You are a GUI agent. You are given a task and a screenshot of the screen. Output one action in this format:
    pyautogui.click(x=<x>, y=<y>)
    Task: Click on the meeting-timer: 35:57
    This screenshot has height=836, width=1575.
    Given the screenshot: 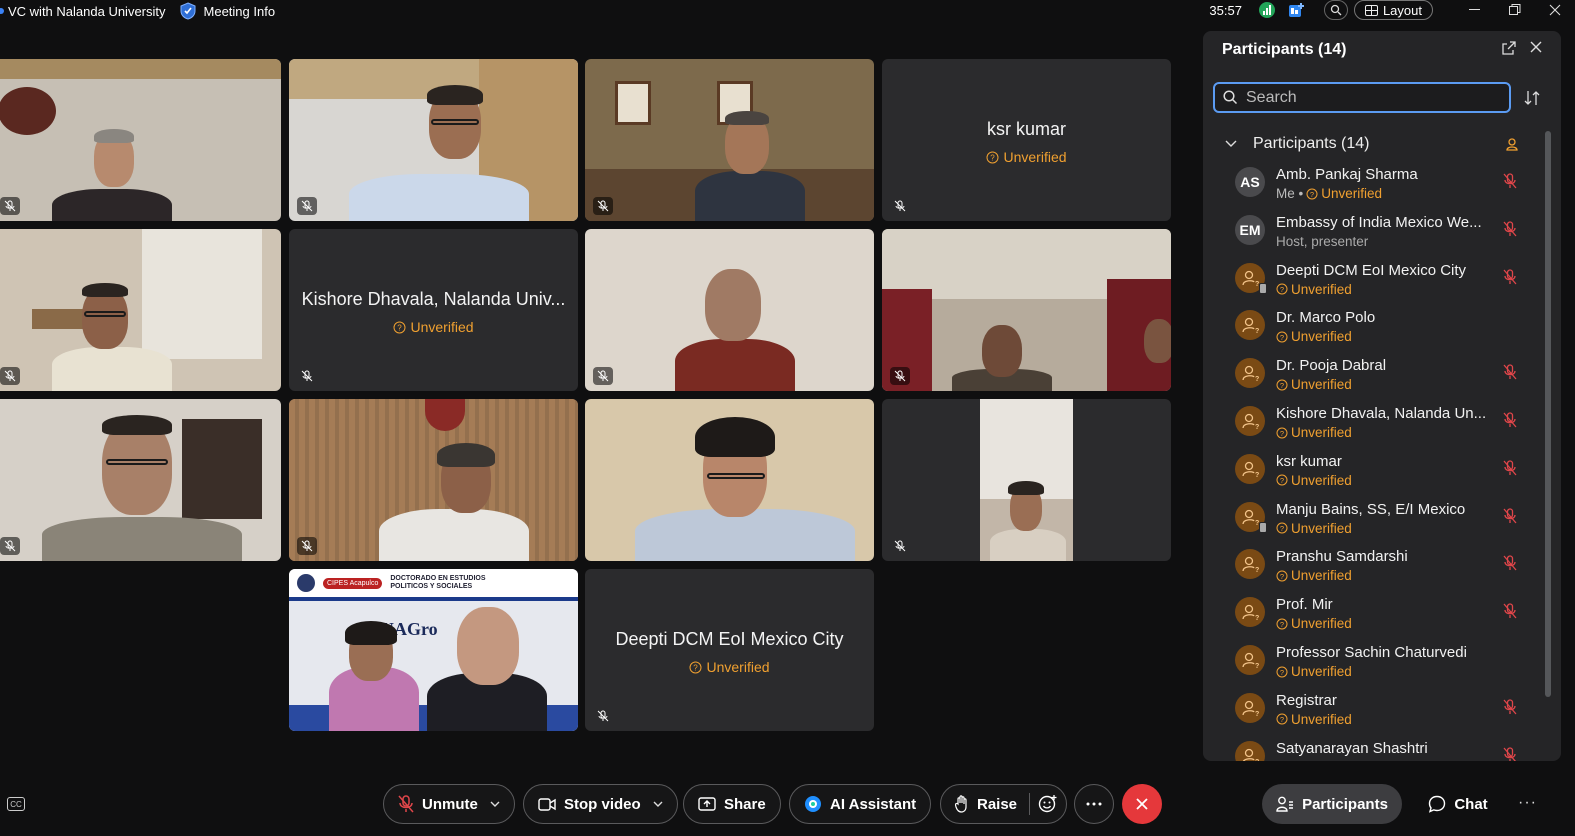 What is the action you would take?
    pyautogui.click(x=1225, y=10)
    